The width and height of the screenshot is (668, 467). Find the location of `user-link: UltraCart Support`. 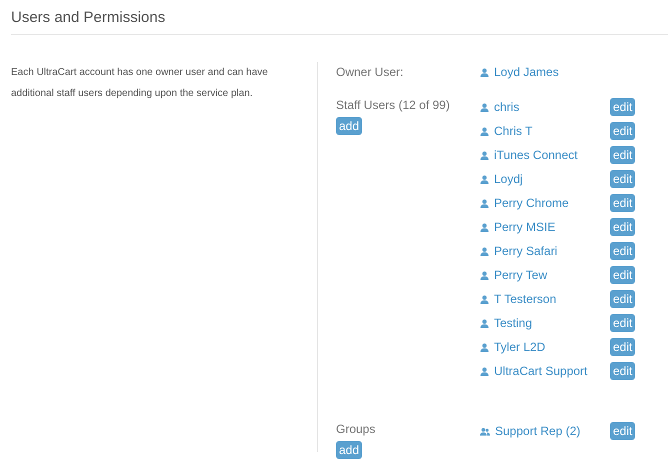

user-link: UltraCart Support is located at coordinates (534, 371).